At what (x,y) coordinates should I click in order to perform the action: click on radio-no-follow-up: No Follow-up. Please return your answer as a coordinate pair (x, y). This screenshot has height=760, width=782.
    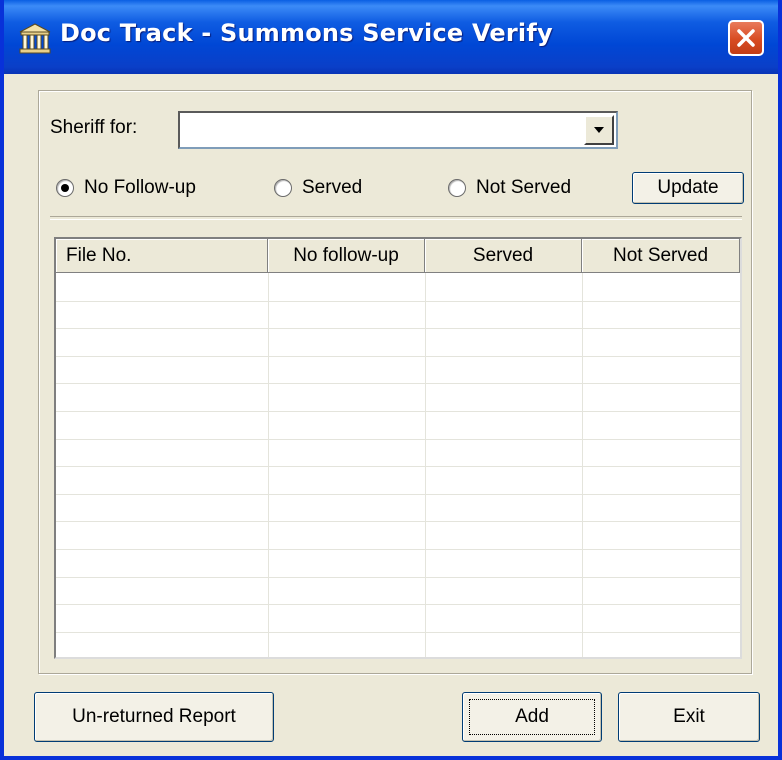
    Looking at the image, I should click on (126, 188).